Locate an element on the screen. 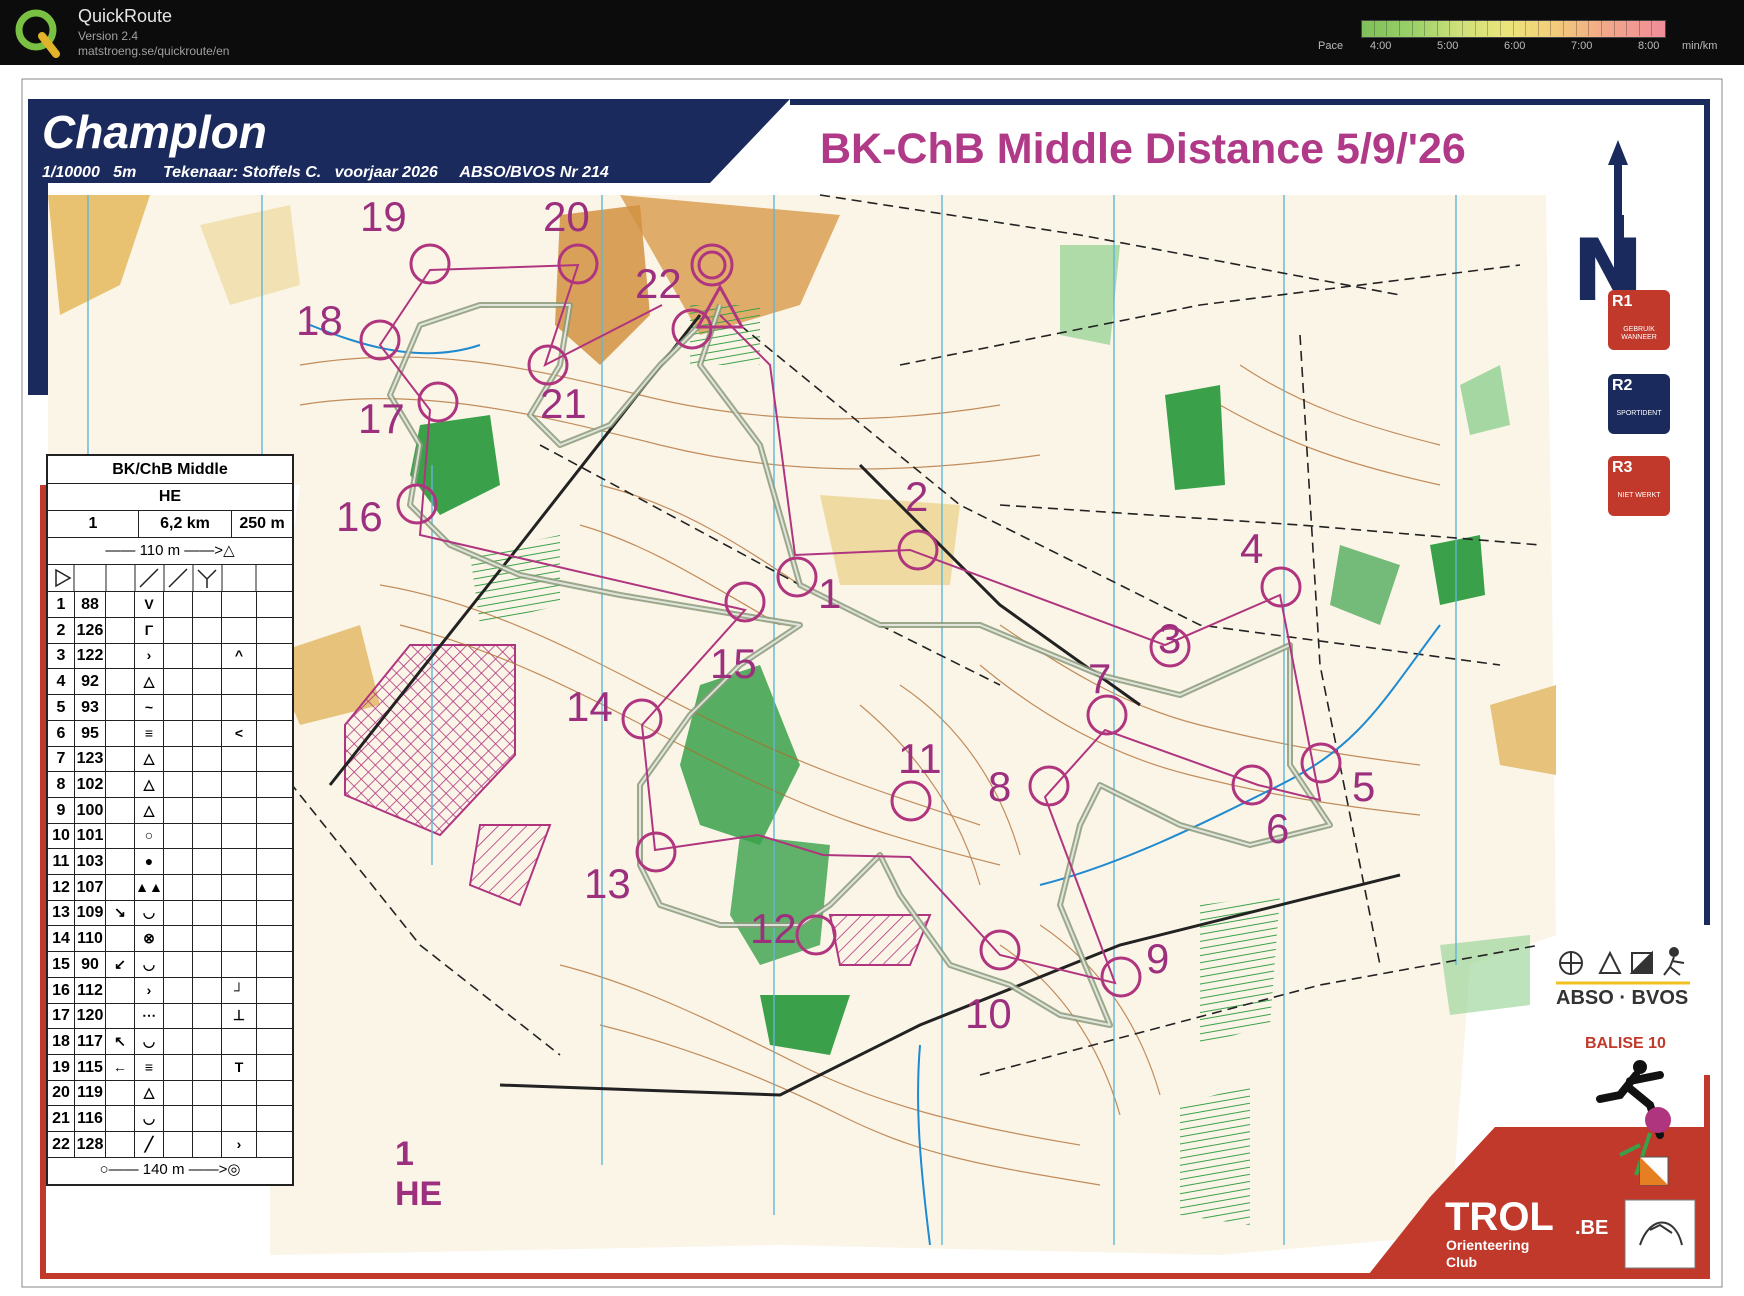 The image size is (1744, 1296). control-number-4: 4 is located at coordinates (1252, 548).